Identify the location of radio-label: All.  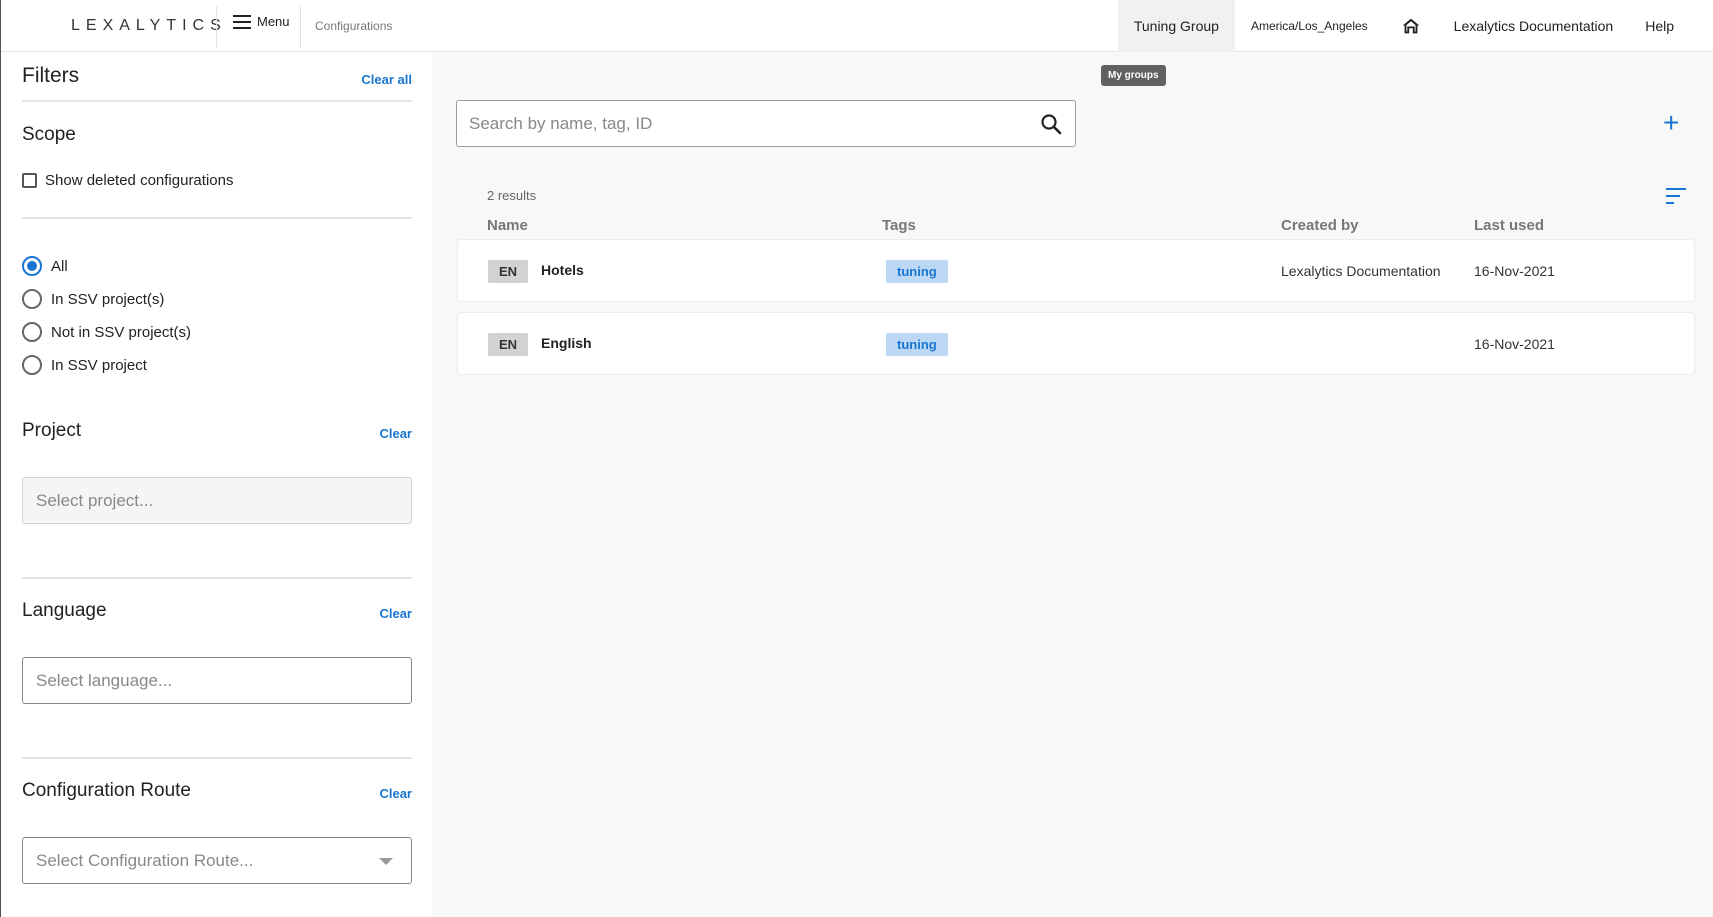
(59, 266).